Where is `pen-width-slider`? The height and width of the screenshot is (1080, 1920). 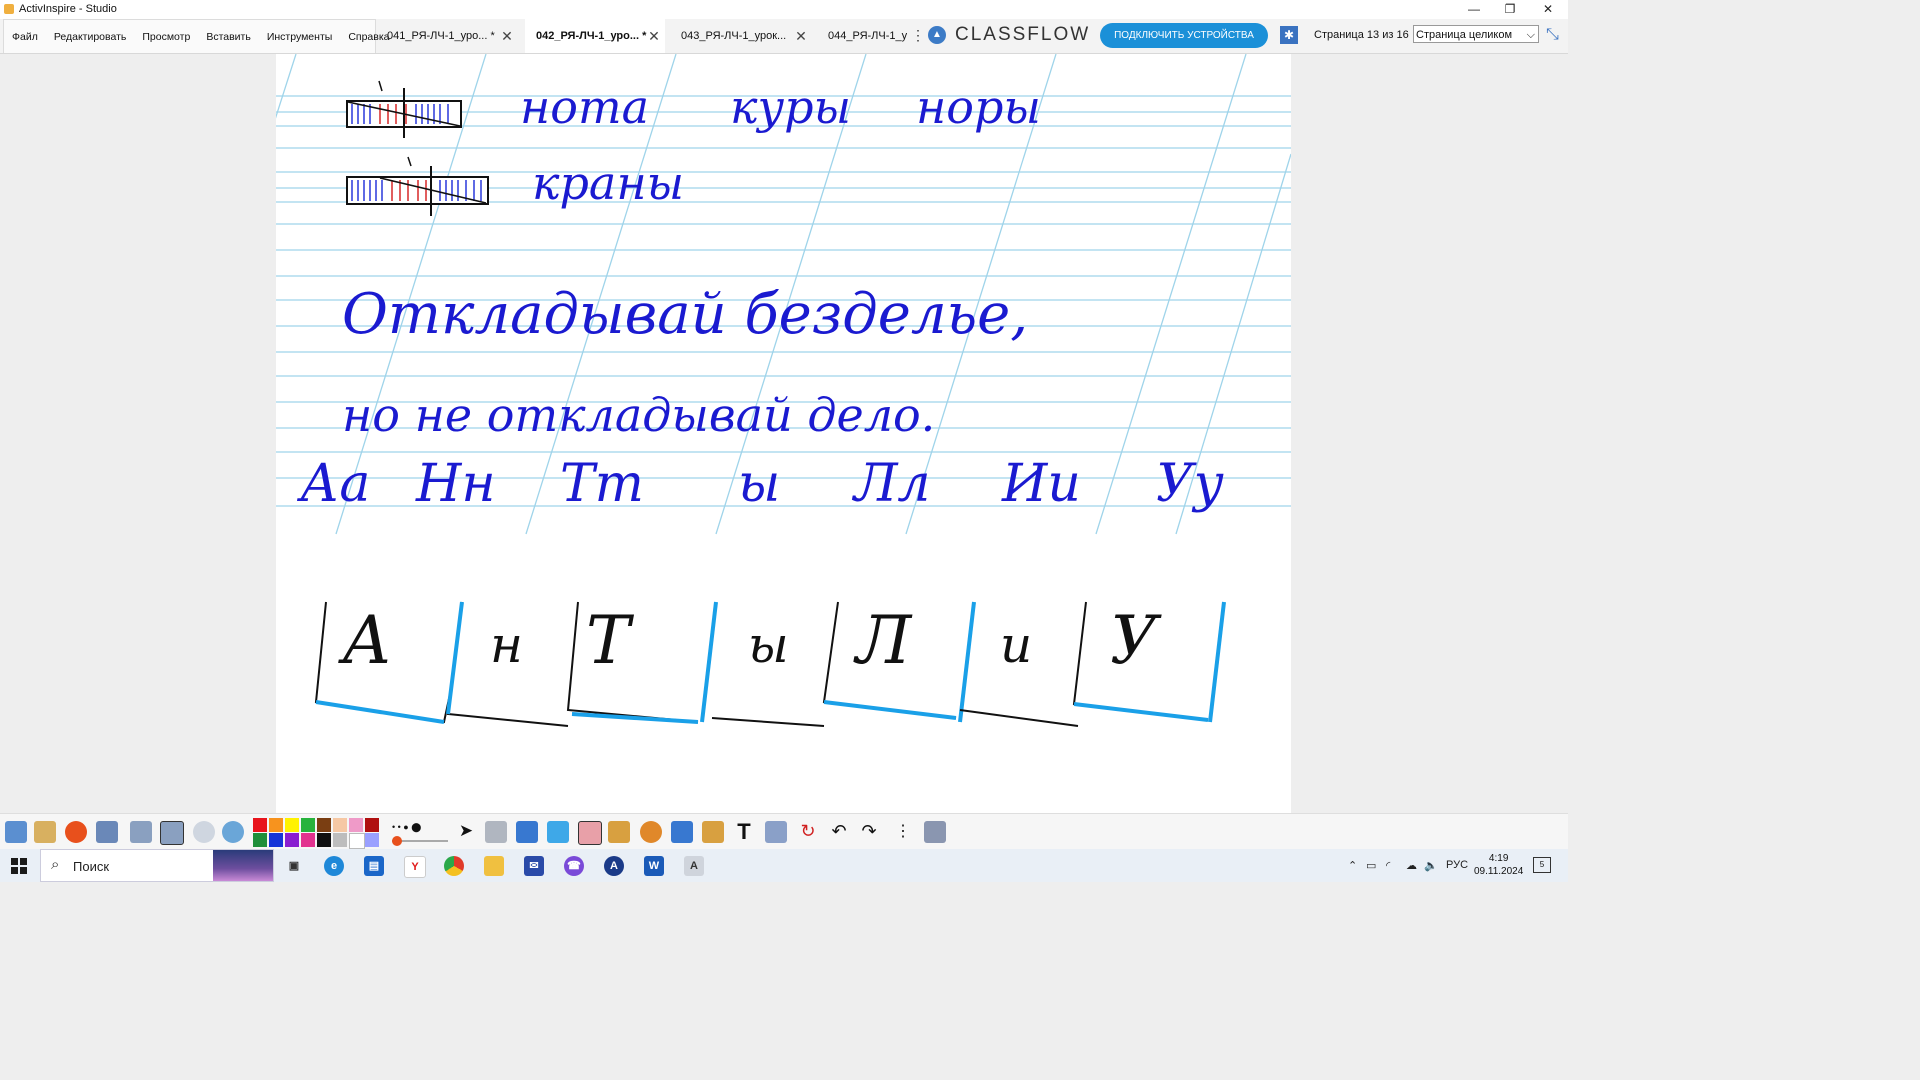
pen-width-slider is located at coordinates (420, 841).